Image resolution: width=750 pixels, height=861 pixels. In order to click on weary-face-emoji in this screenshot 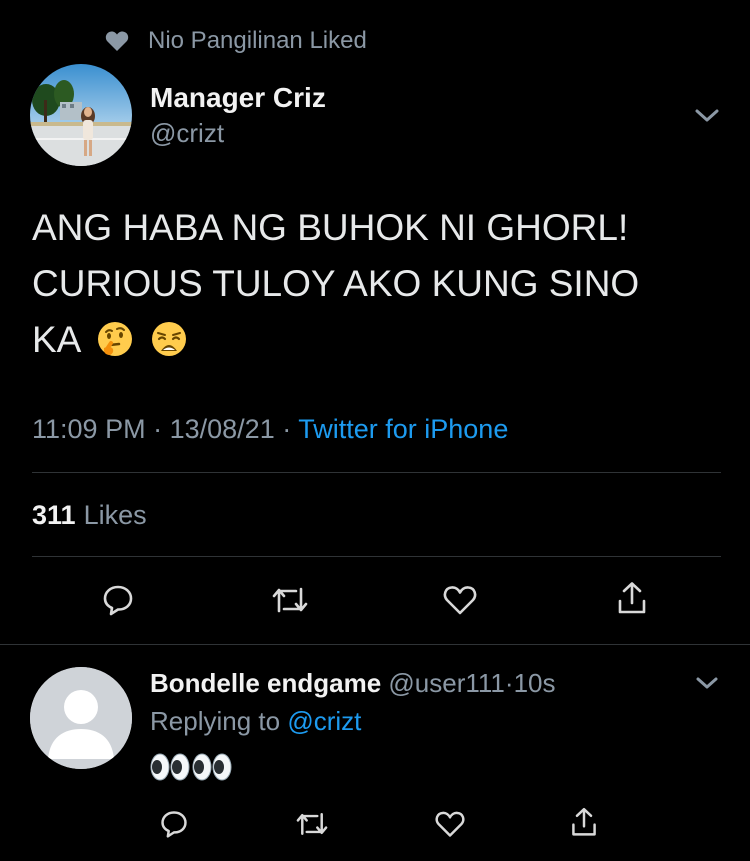, I will do `click(169, 346)`.